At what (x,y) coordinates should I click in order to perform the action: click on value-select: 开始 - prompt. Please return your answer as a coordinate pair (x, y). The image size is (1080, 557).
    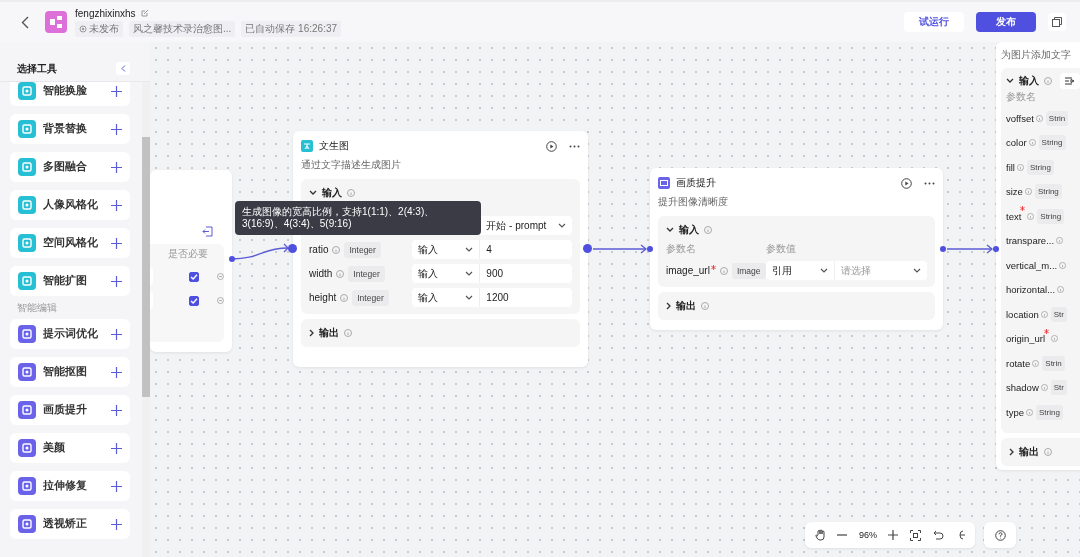
    Looking at the image, I should click on (526, 225).